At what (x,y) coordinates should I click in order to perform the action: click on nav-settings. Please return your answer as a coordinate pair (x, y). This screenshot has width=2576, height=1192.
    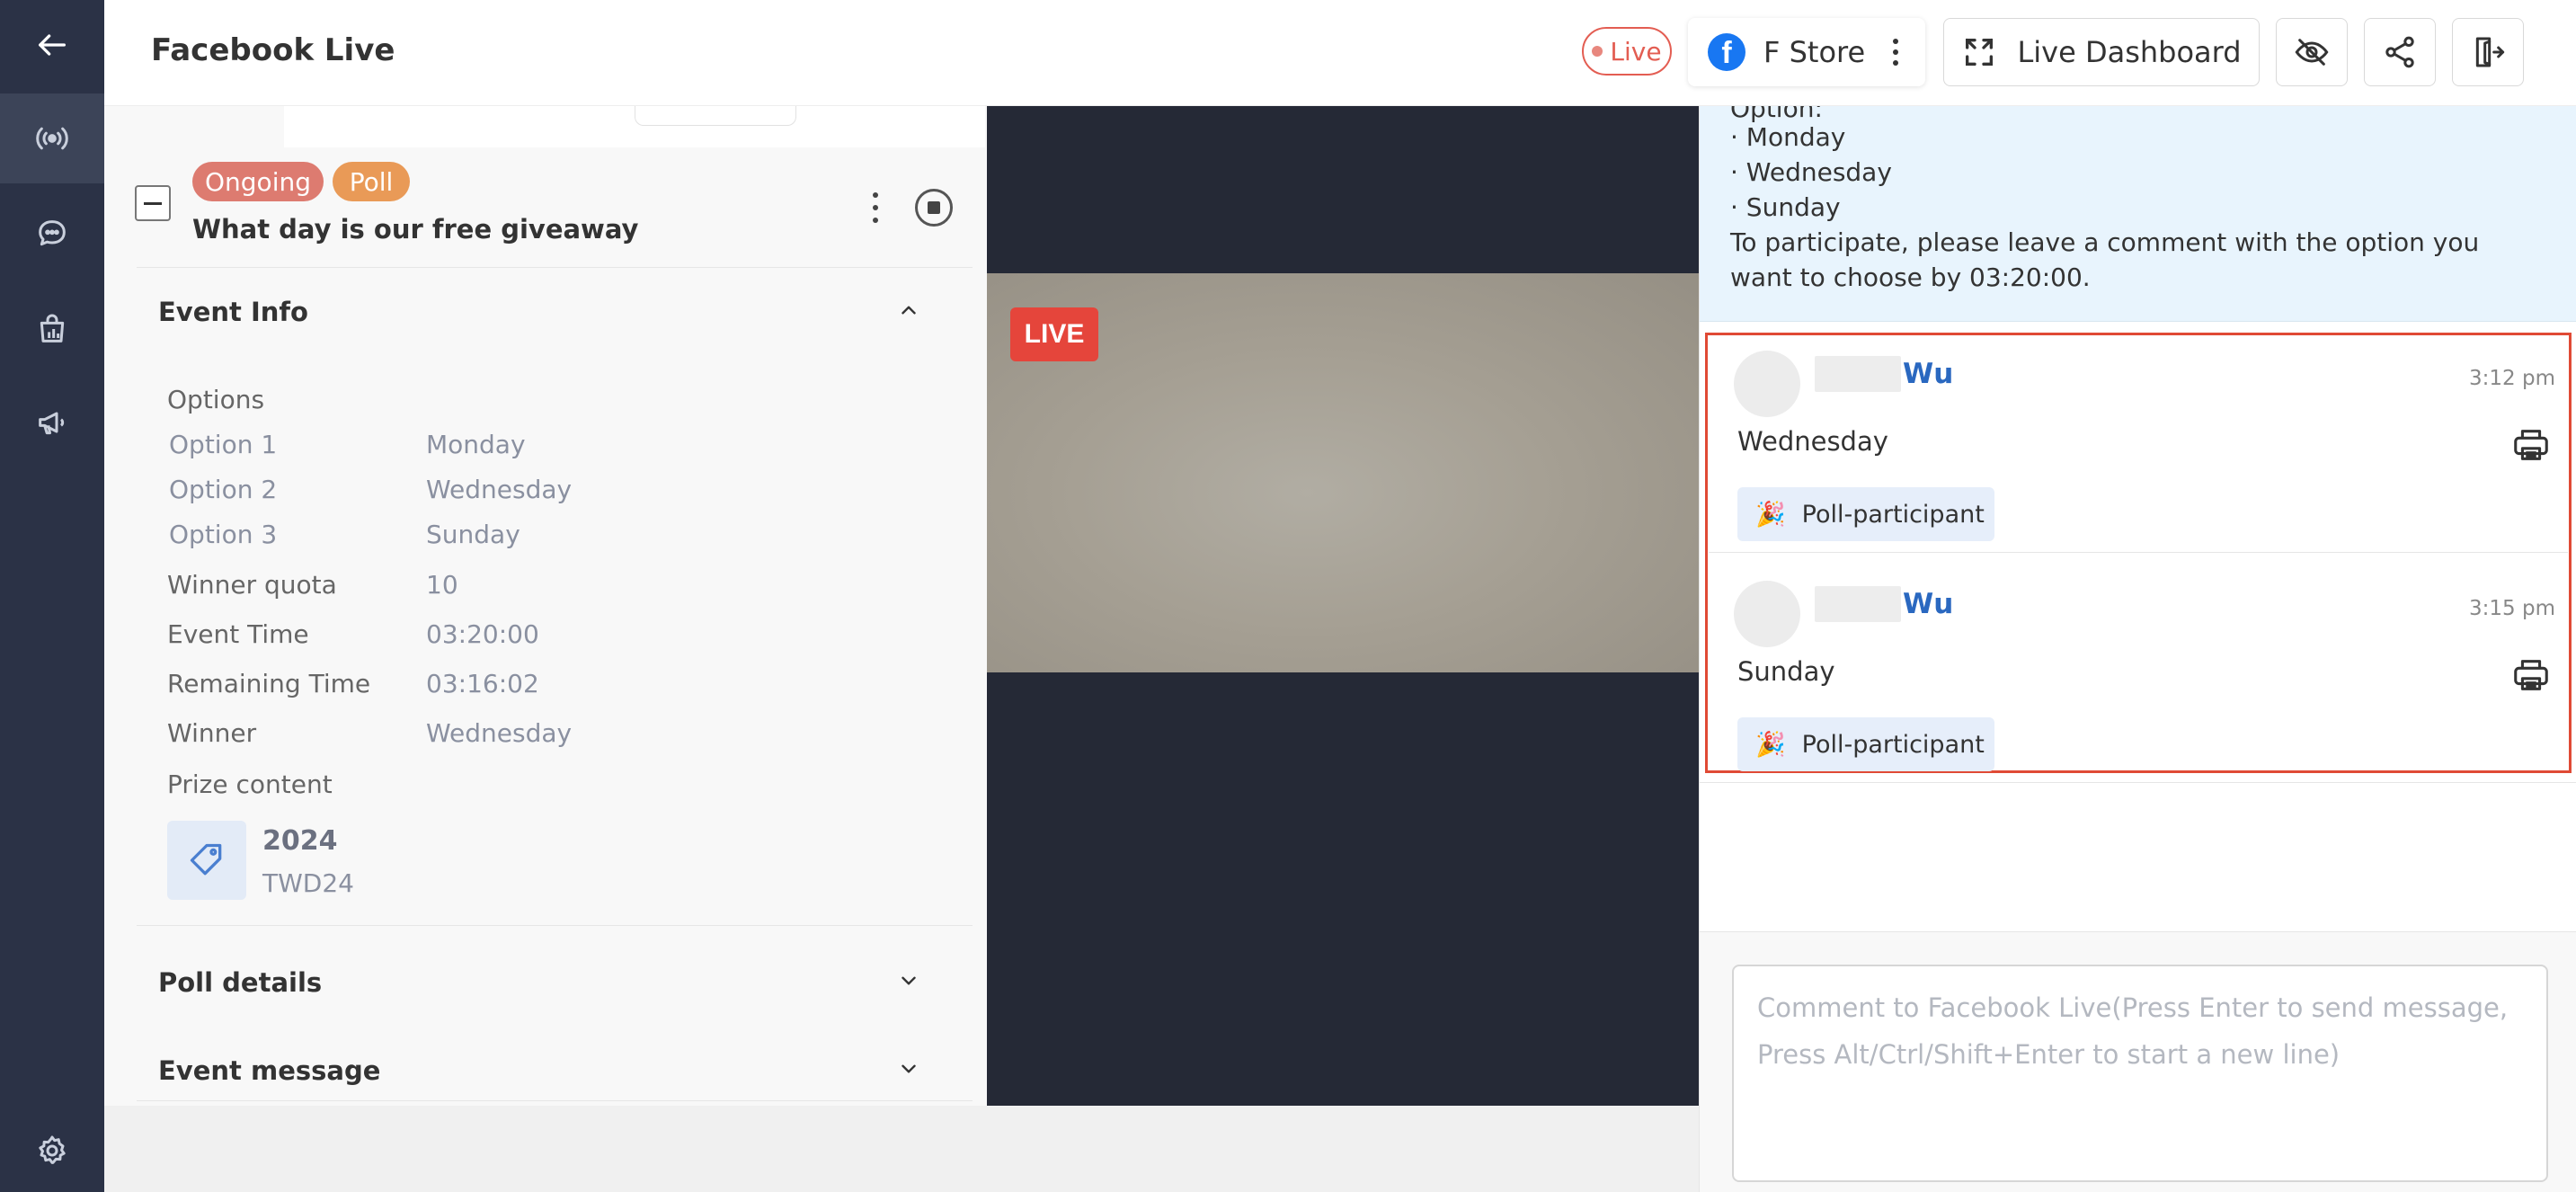
    Looking at the image, I should click on (52, 1149).